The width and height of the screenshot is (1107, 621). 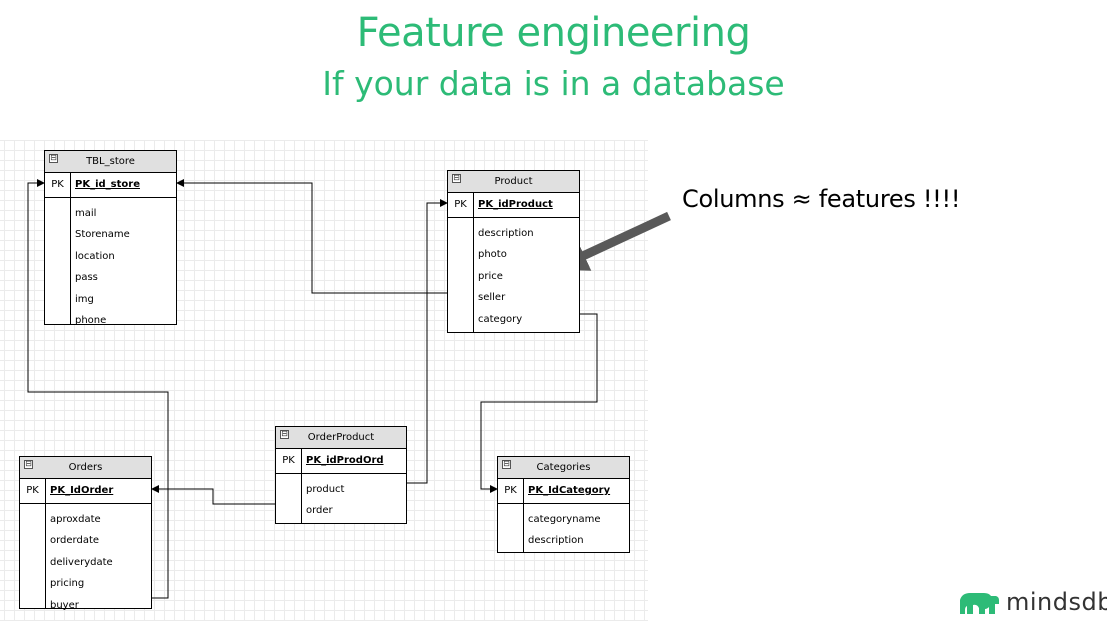 I want to click on field-items: mail Storename location pass img phone, so click(x=100, y=262).